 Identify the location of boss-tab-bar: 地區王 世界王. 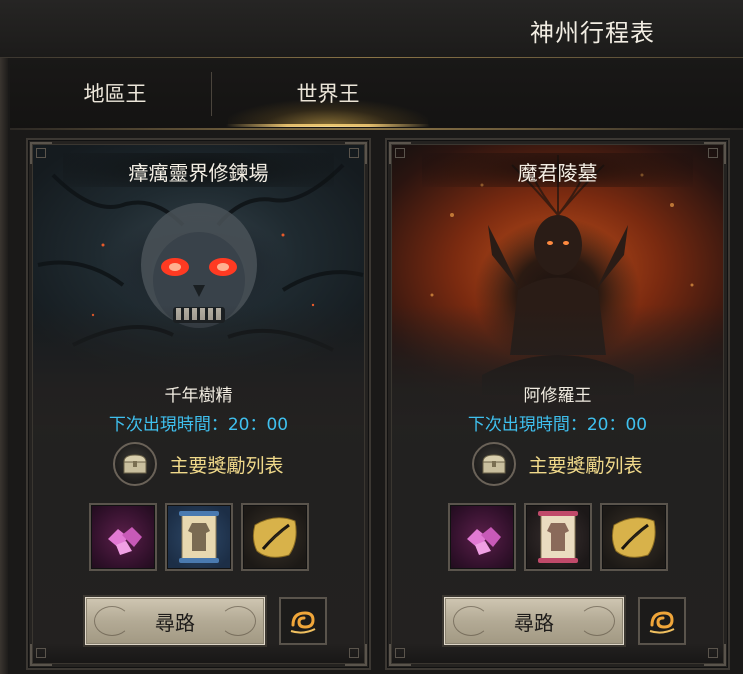
(376, 95).